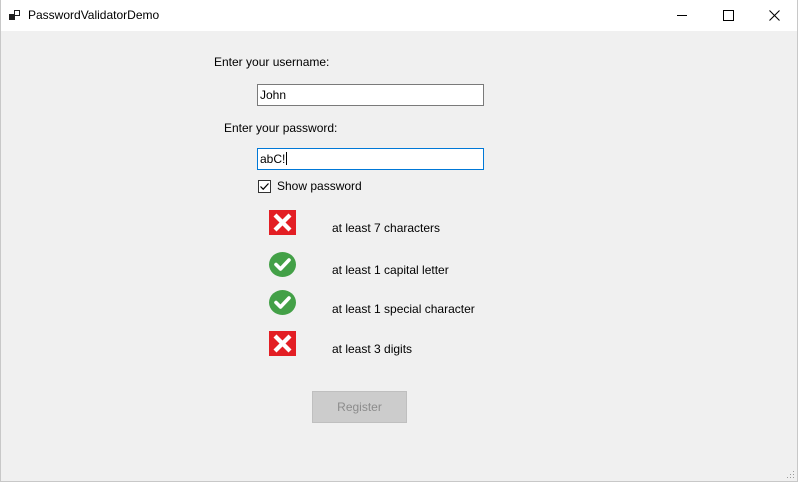  I want to click on minimize-icon, so click(681, 15).